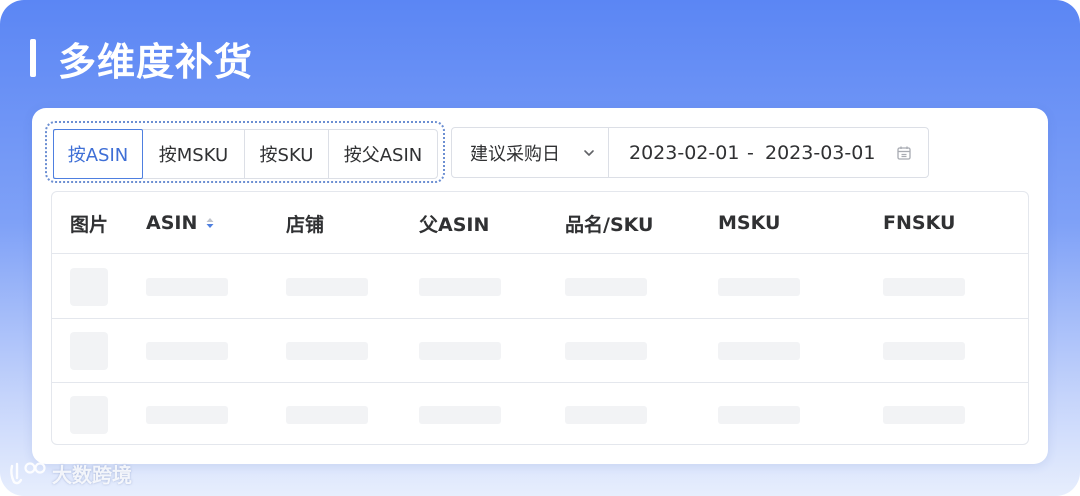 Image resolution: width=1080 pixels, height=496 pixels. What do you see at coordinates (609, 224) in the screenshot?
I see `column-header-product-sku: 品名/SKU` at bounding box center [609, 224].